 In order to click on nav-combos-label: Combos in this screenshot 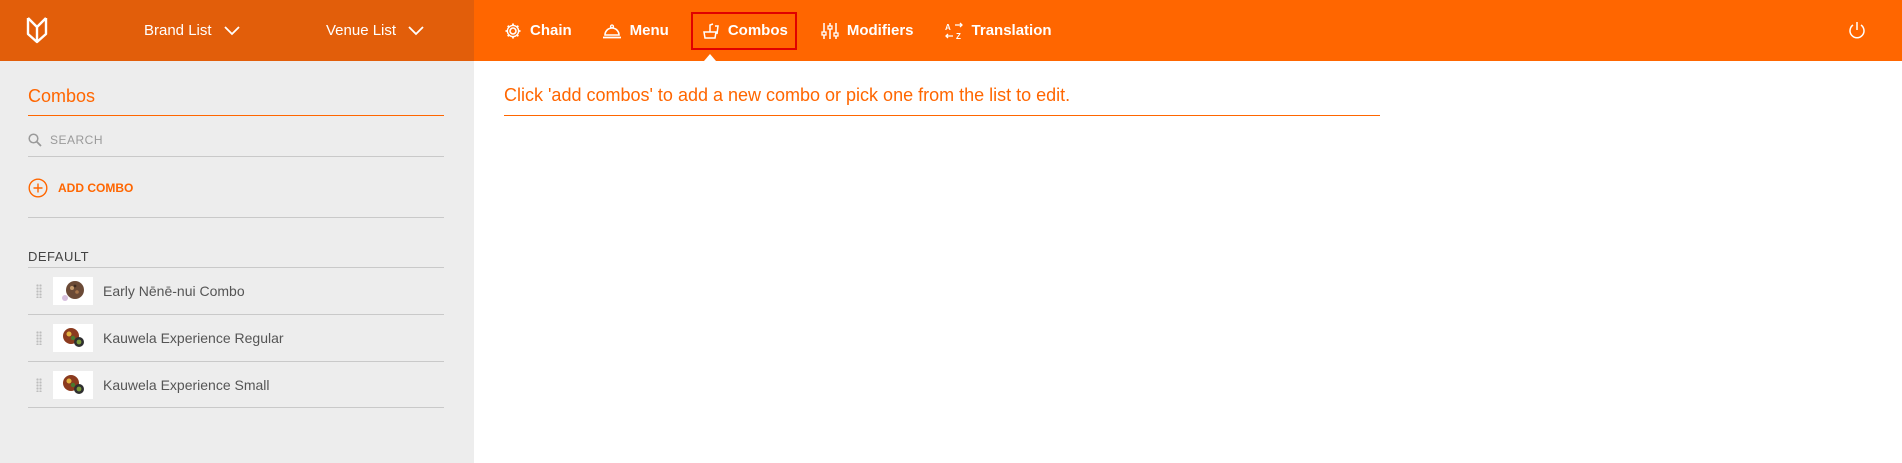, I will do `click(757, 30)`.